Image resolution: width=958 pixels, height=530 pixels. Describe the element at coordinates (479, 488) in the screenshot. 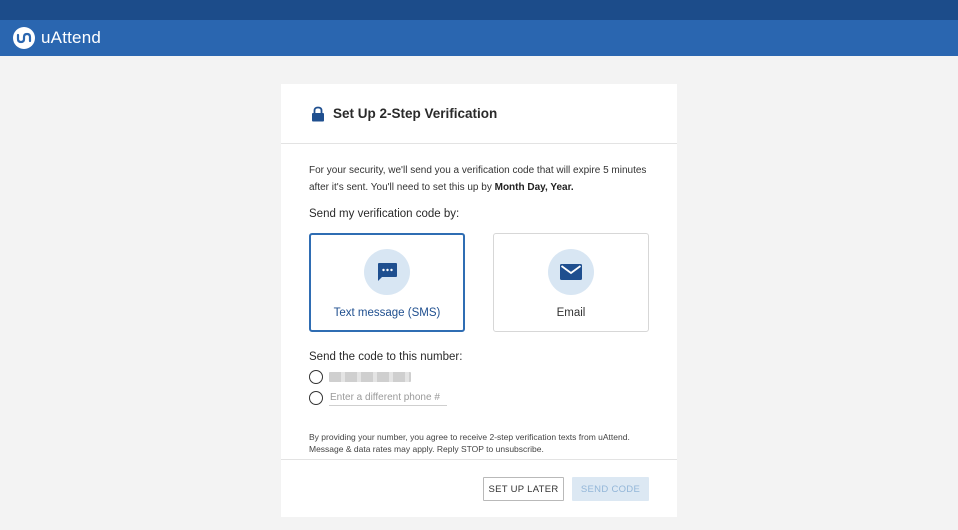

I see `dialog-footer: SET UP LATER SEND CODE` at that location.